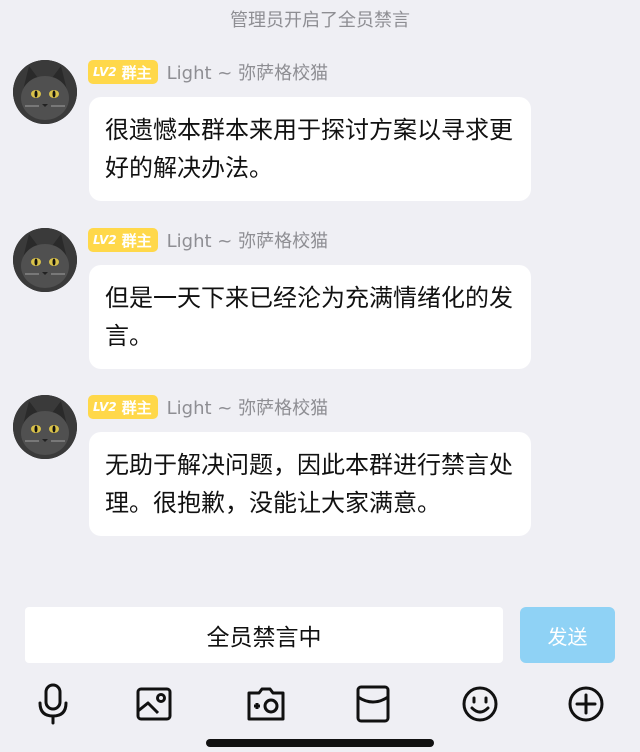 This screenshot has height=752, width=640. Describe the element at coordinates (264, 635) in the screenshot. I see `muted-input-field: 全员禁言中` at that location.